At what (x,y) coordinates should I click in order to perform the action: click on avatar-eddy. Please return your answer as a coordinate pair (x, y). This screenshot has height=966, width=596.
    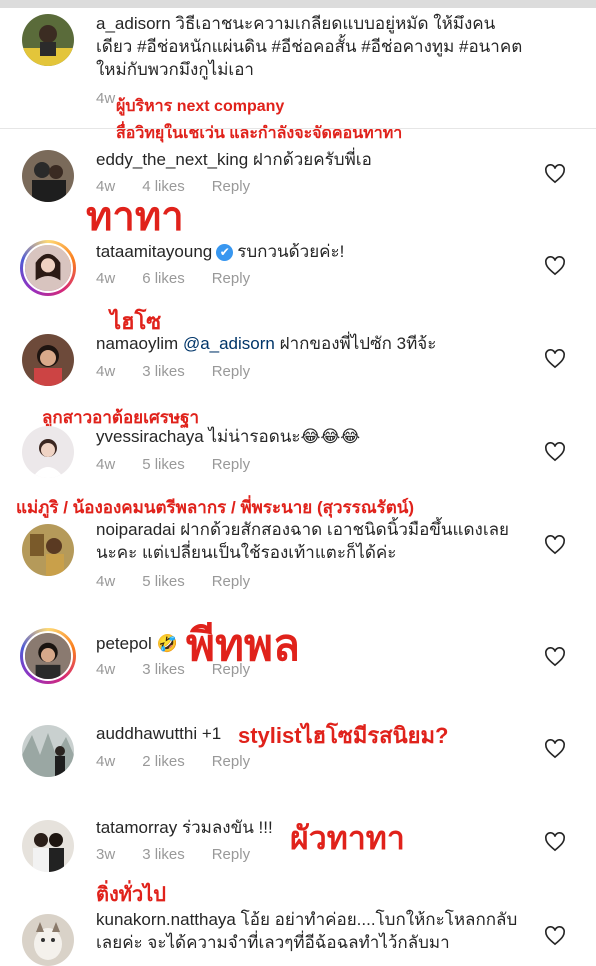
    Looking at the image, I should click on (48, 176).